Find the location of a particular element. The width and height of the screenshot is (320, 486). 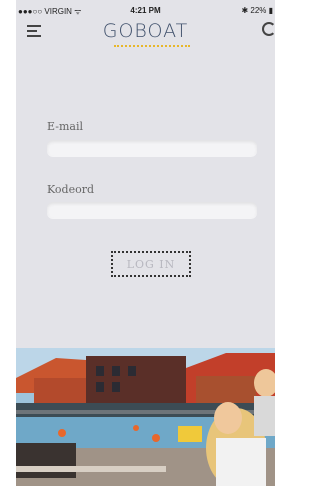

email-label: E-mail is located at coordinates (65, 126).